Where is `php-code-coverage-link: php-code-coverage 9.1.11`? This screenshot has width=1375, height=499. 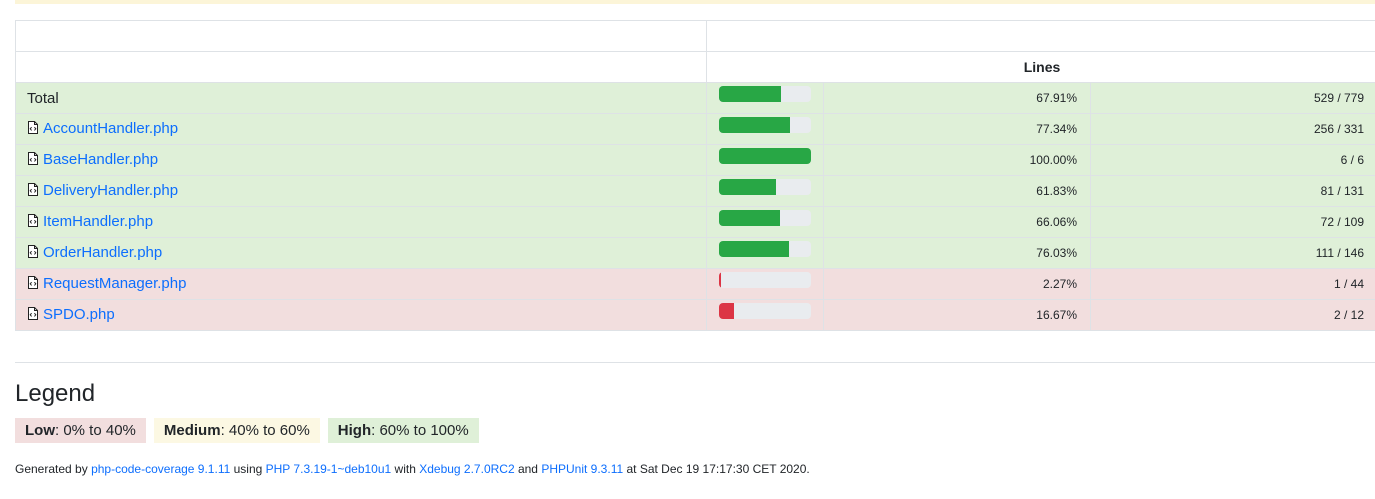 php-code-coverage-link: php-code-coverage 9.1.11 is located at coordinates (160, 469).